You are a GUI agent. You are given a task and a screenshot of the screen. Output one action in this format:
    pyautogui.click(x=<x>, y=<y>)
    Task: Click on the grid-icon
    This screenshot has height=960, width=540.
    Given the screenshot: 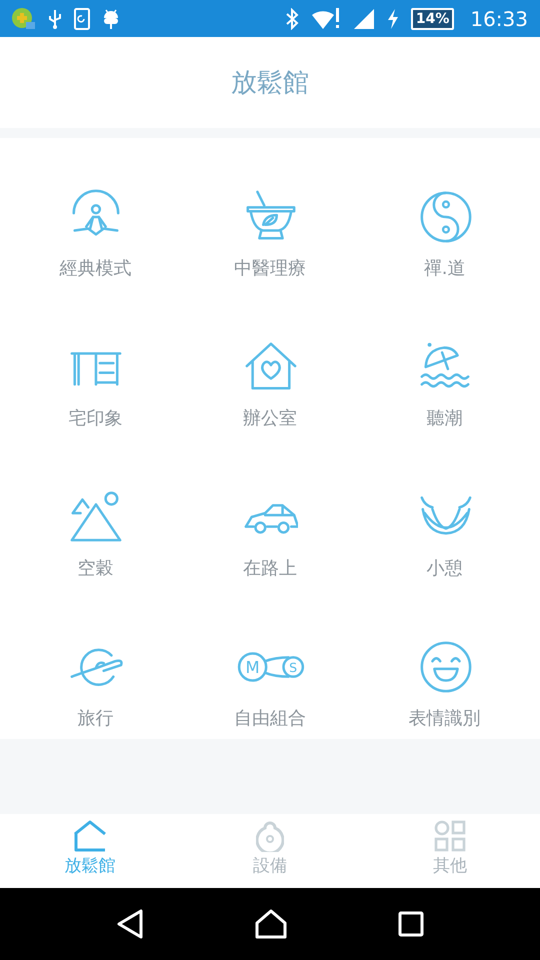 What is the action you would take?
    pyautogui.click(x=450, y=836)
    